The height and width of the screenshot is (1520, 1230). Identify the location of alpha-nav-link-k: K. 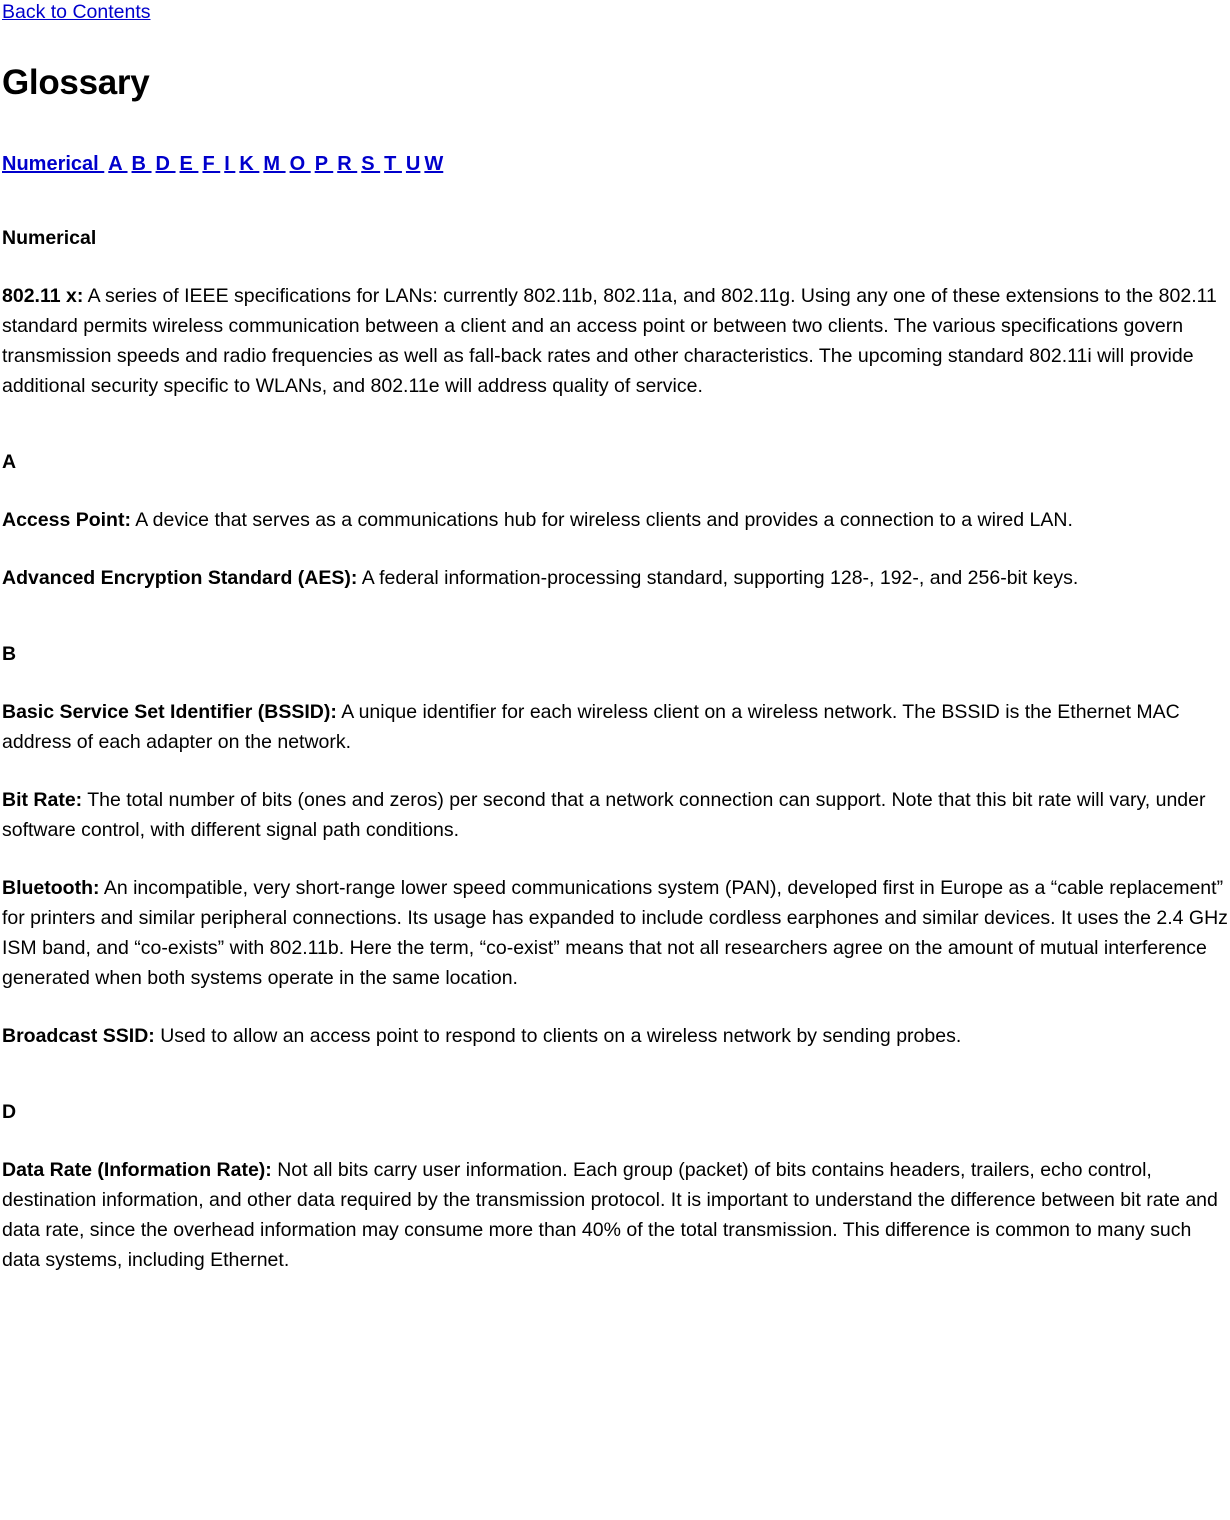
(249, 164).